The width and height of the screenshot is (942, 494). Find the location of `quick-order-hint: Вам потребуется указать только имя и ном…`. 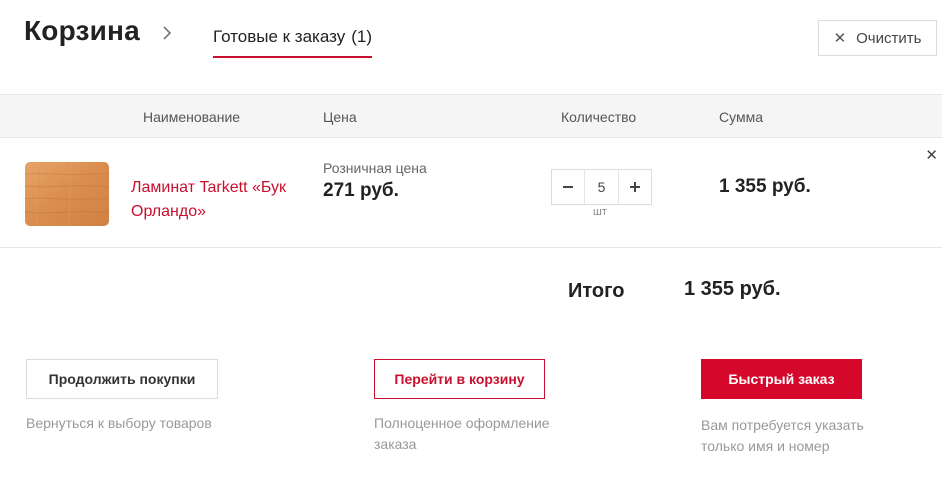

quick-order-hint: Вам потребуется указать только имя и ном… is located at coordinates (782, 435).